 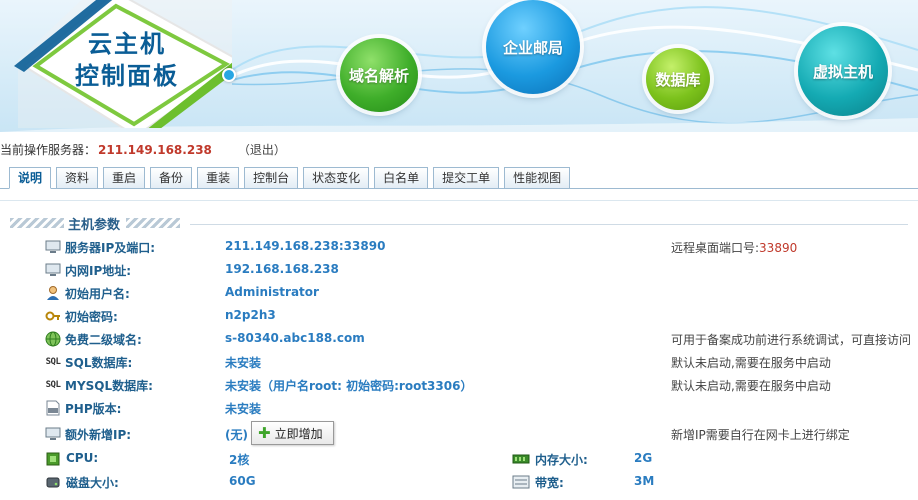 What do you see at coordinates (30, 178) in the screenshot?
I see `tab-description: 说明` at bounding box center [30, 178].